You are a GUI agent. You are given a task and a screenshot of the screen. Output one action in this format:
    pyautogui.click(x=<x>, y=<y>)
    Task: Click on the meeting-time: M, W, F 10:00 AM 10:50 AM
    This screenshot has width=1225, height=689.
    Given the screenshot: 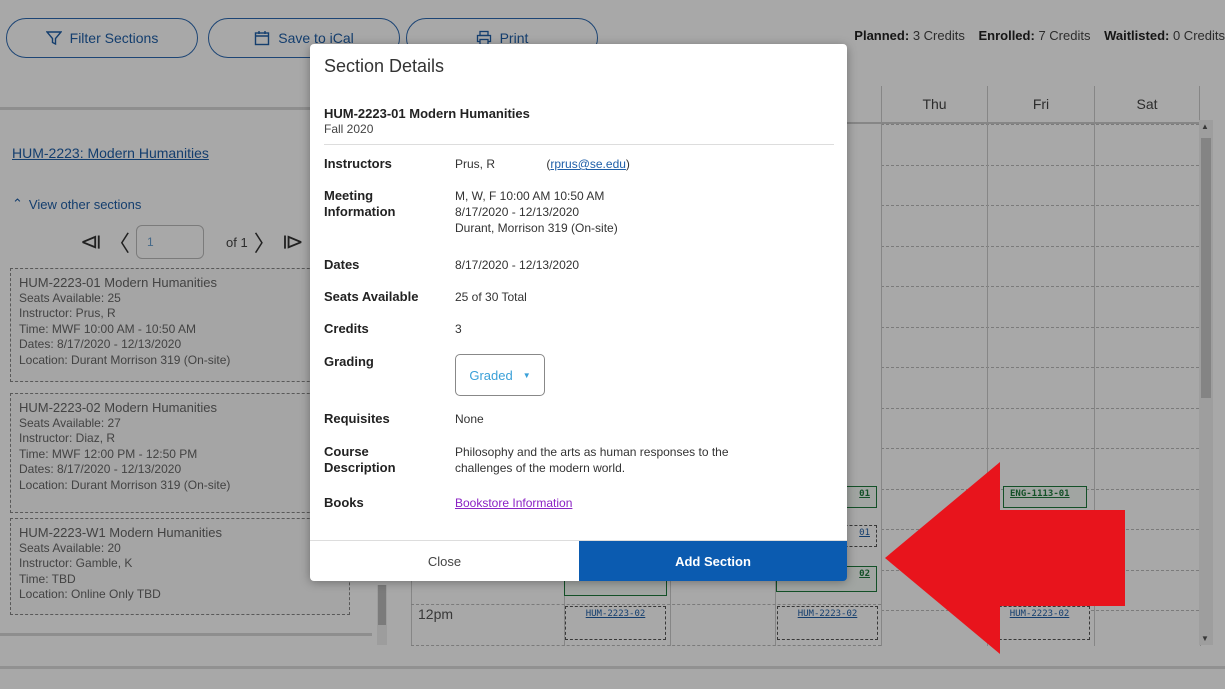 What is the action you would take?
    pyautogui.click(x=530, y=196)
    